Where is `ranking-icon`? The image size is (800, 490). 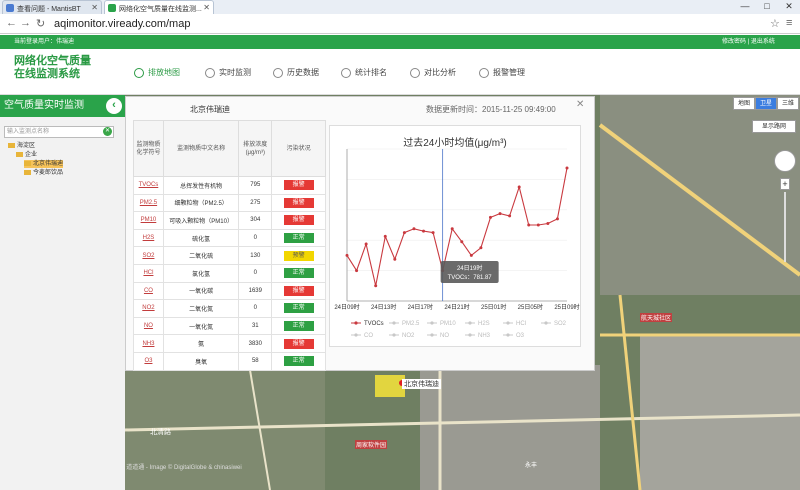
ranking-icon is located at coordinates (346, 73).